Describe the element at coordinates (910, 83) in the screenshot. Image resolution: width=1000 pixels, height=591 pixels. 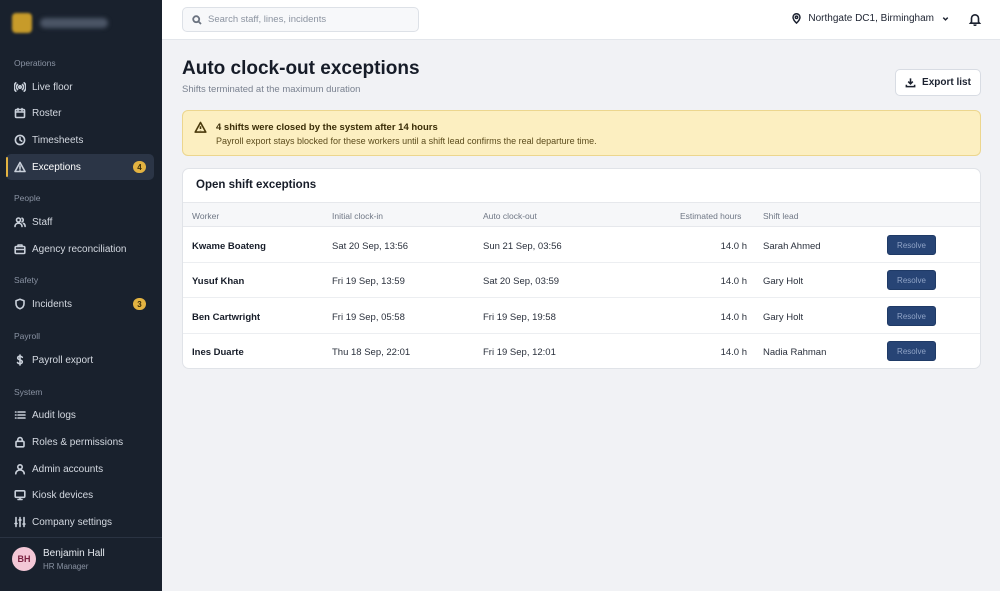
I see `download-icon` at that location.